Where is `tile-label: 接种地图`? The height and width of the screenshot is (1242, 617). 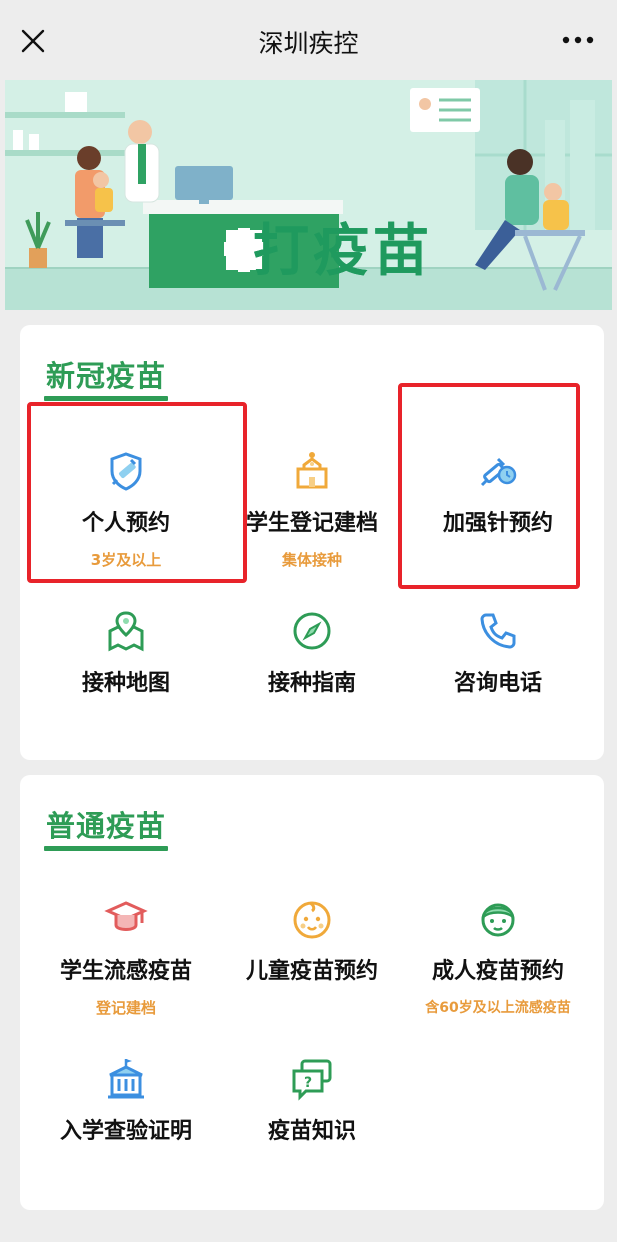 tile-label: 接种地图 is located at coordinates (125, 683).